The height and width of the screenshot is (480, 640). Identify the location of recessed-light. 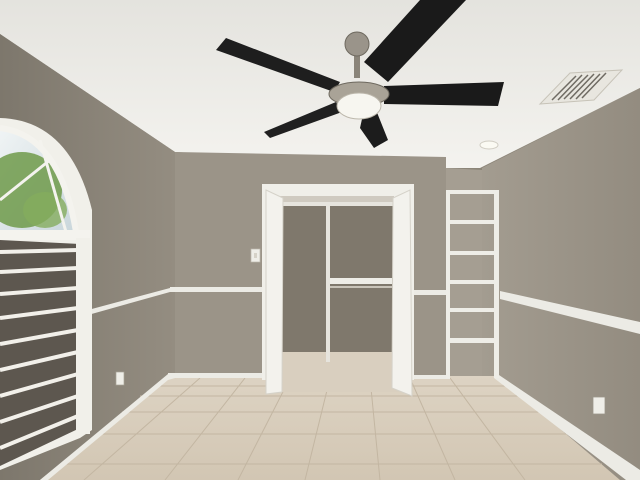
(489, 145).